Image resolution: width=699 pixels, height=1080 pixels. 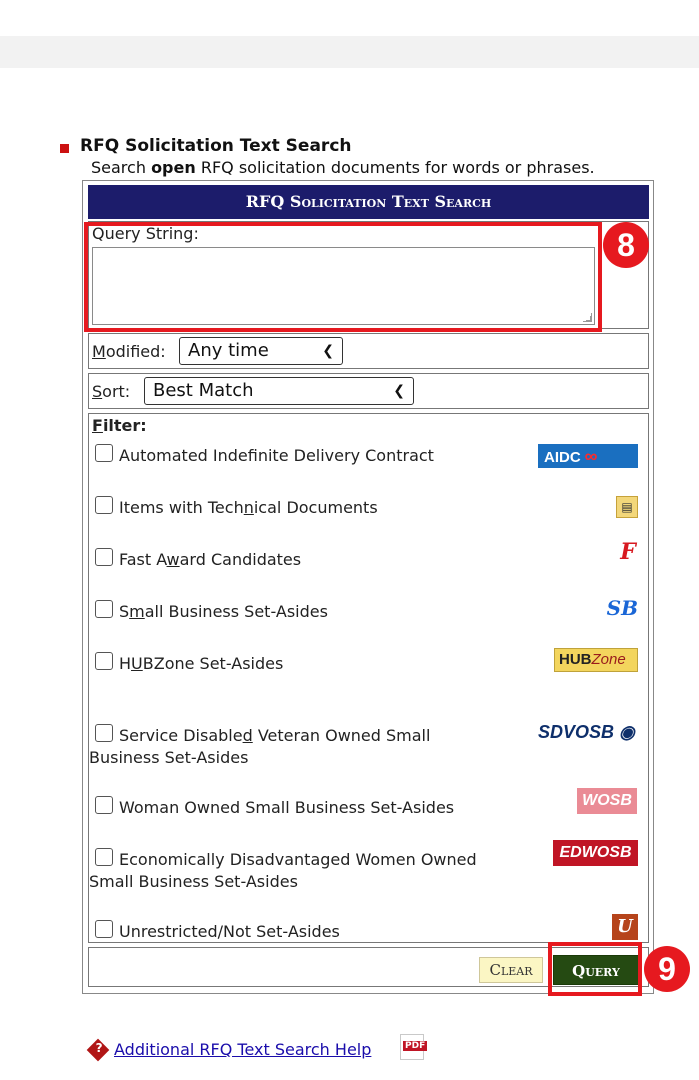 I want to click on filter-label-hubzone: HUBZone Set-Asides, so click(x=201, y=663).